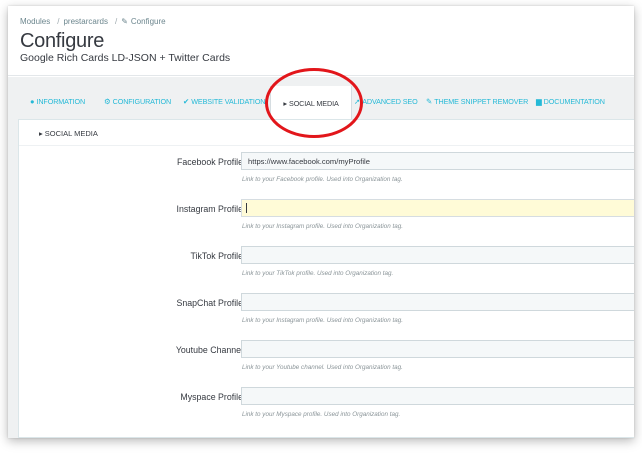 The image size is (642, 458). Describe the element at coordinates (32, 101) in the screenshot. I see `info-circle-icon: ●` at that location.